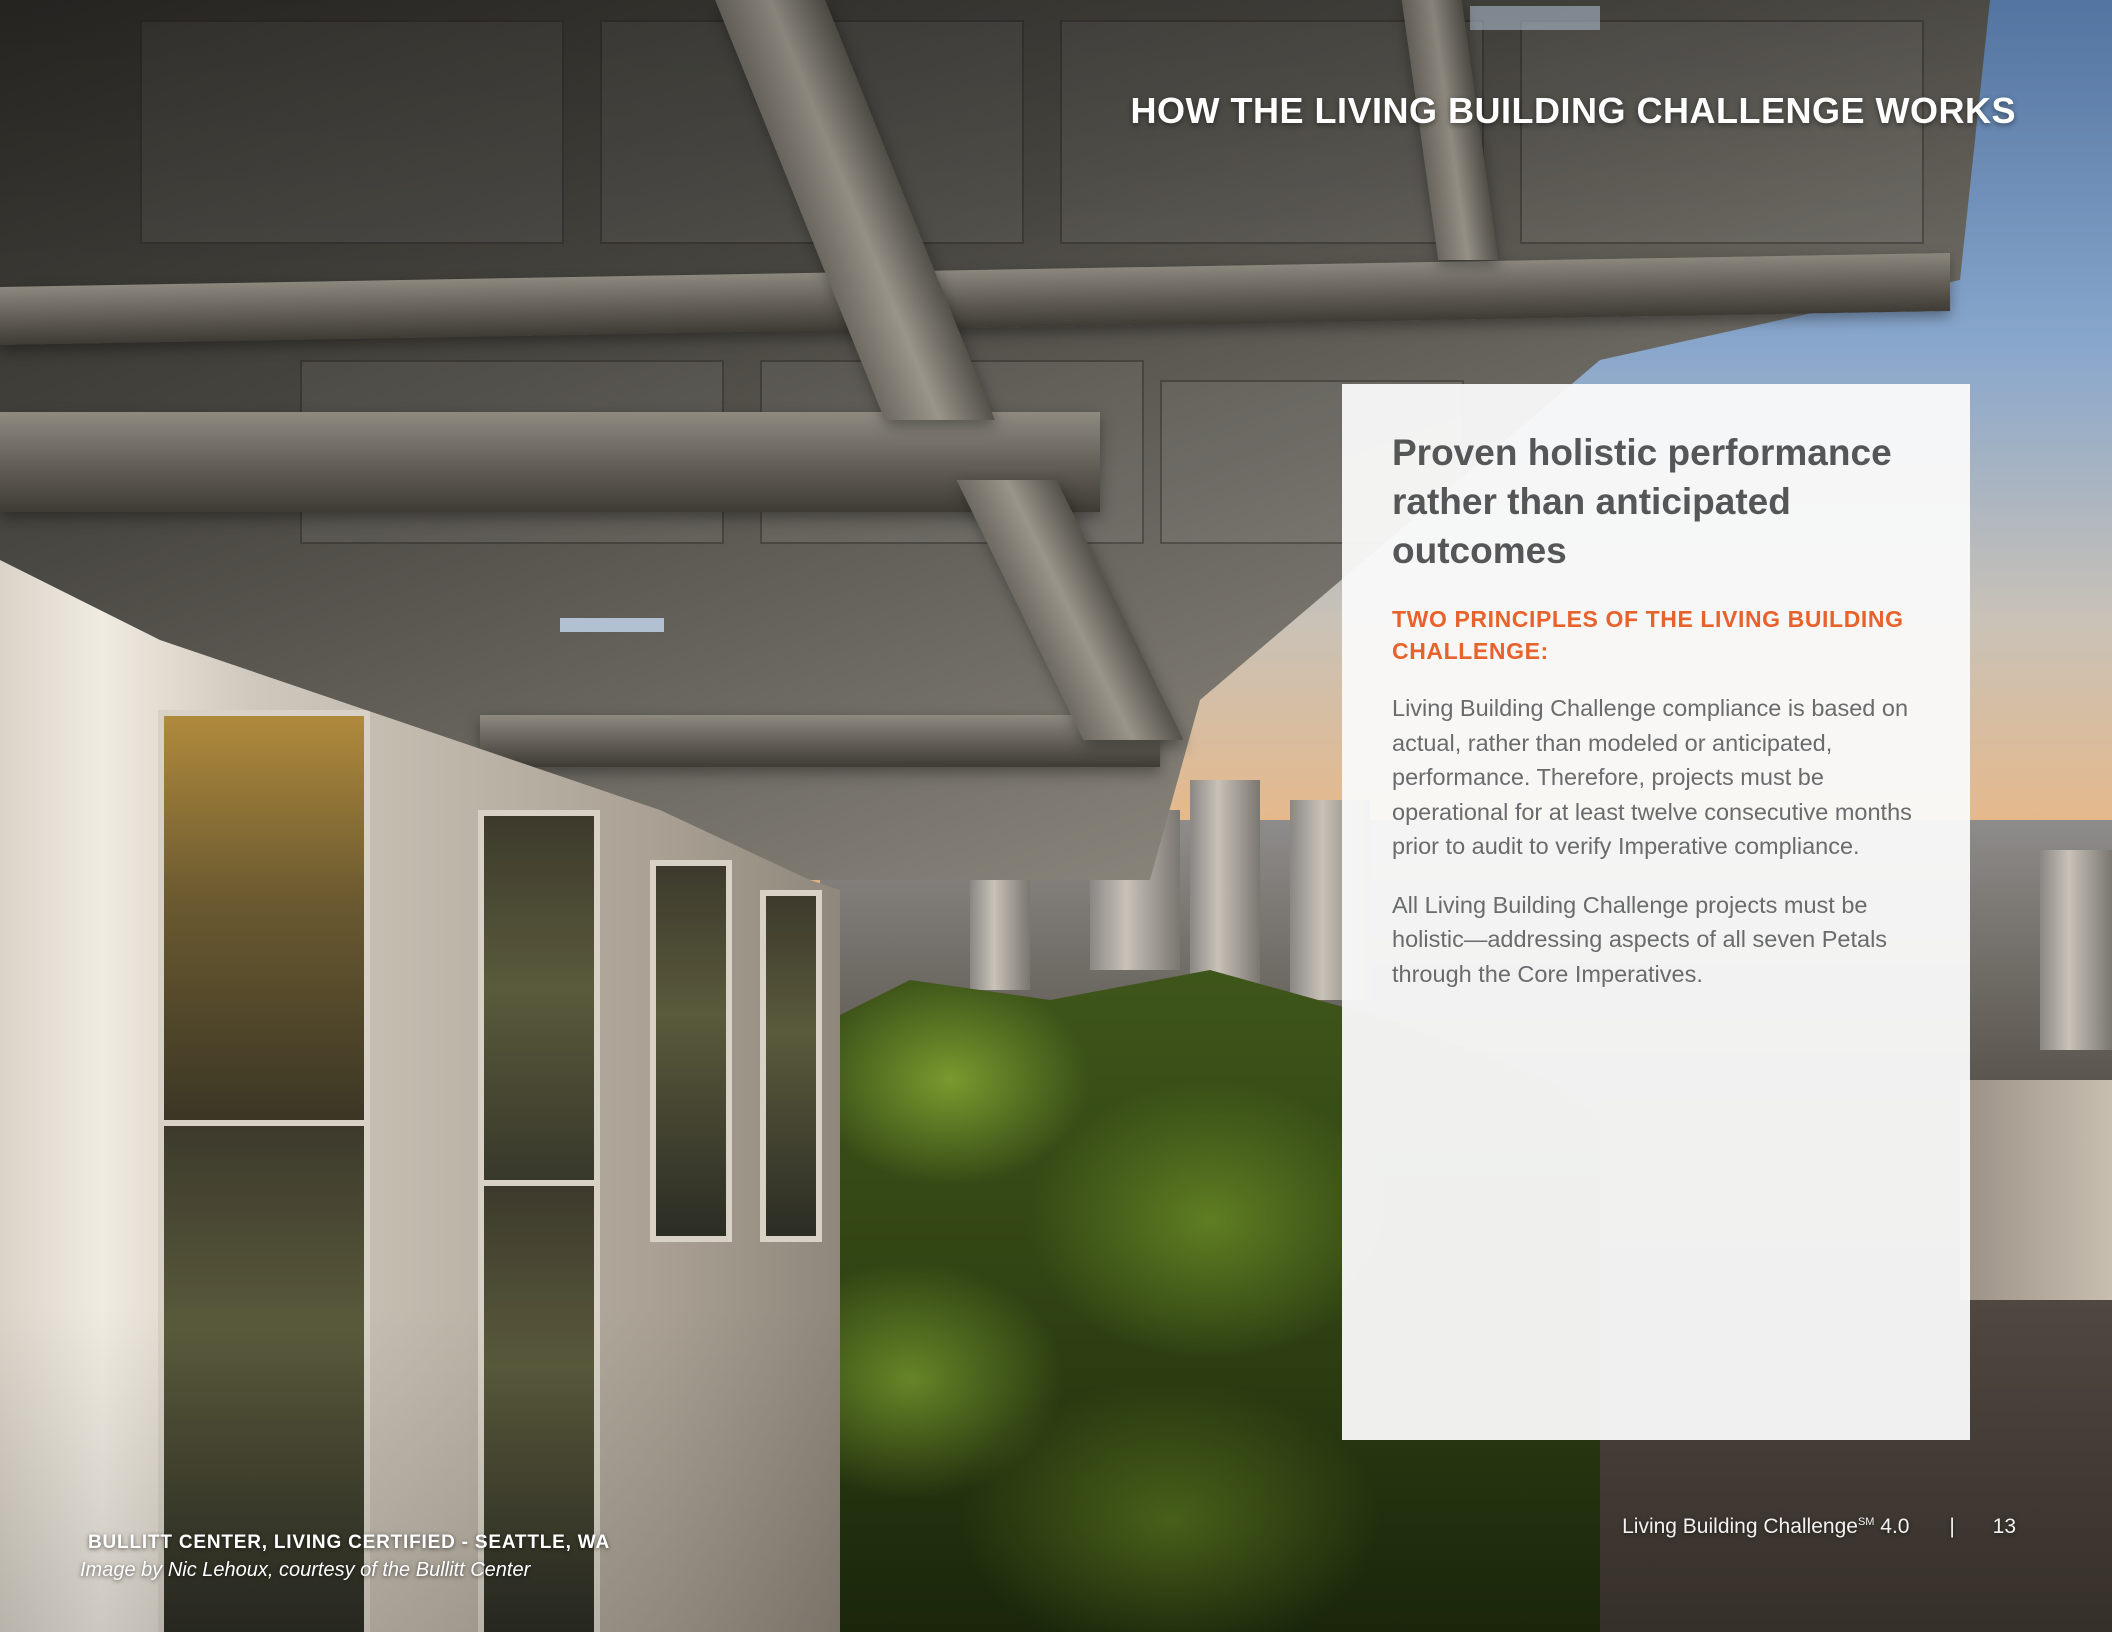  I want to click on page-header-title: HOW THE LIVING BUILDING CHALLENGE WORKS, so click(1573, 110).